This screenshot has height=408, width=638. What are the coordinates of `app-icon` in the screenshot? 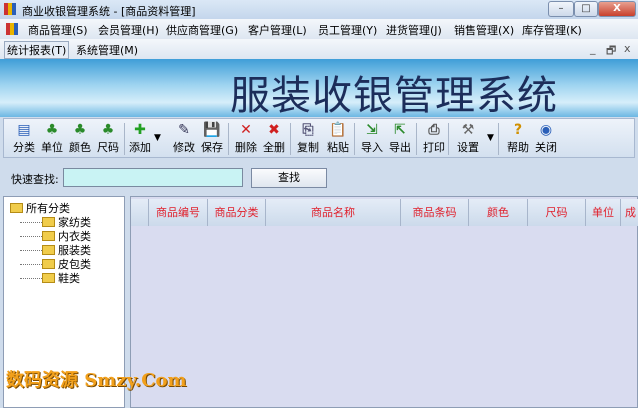 It's located at (10, 9).